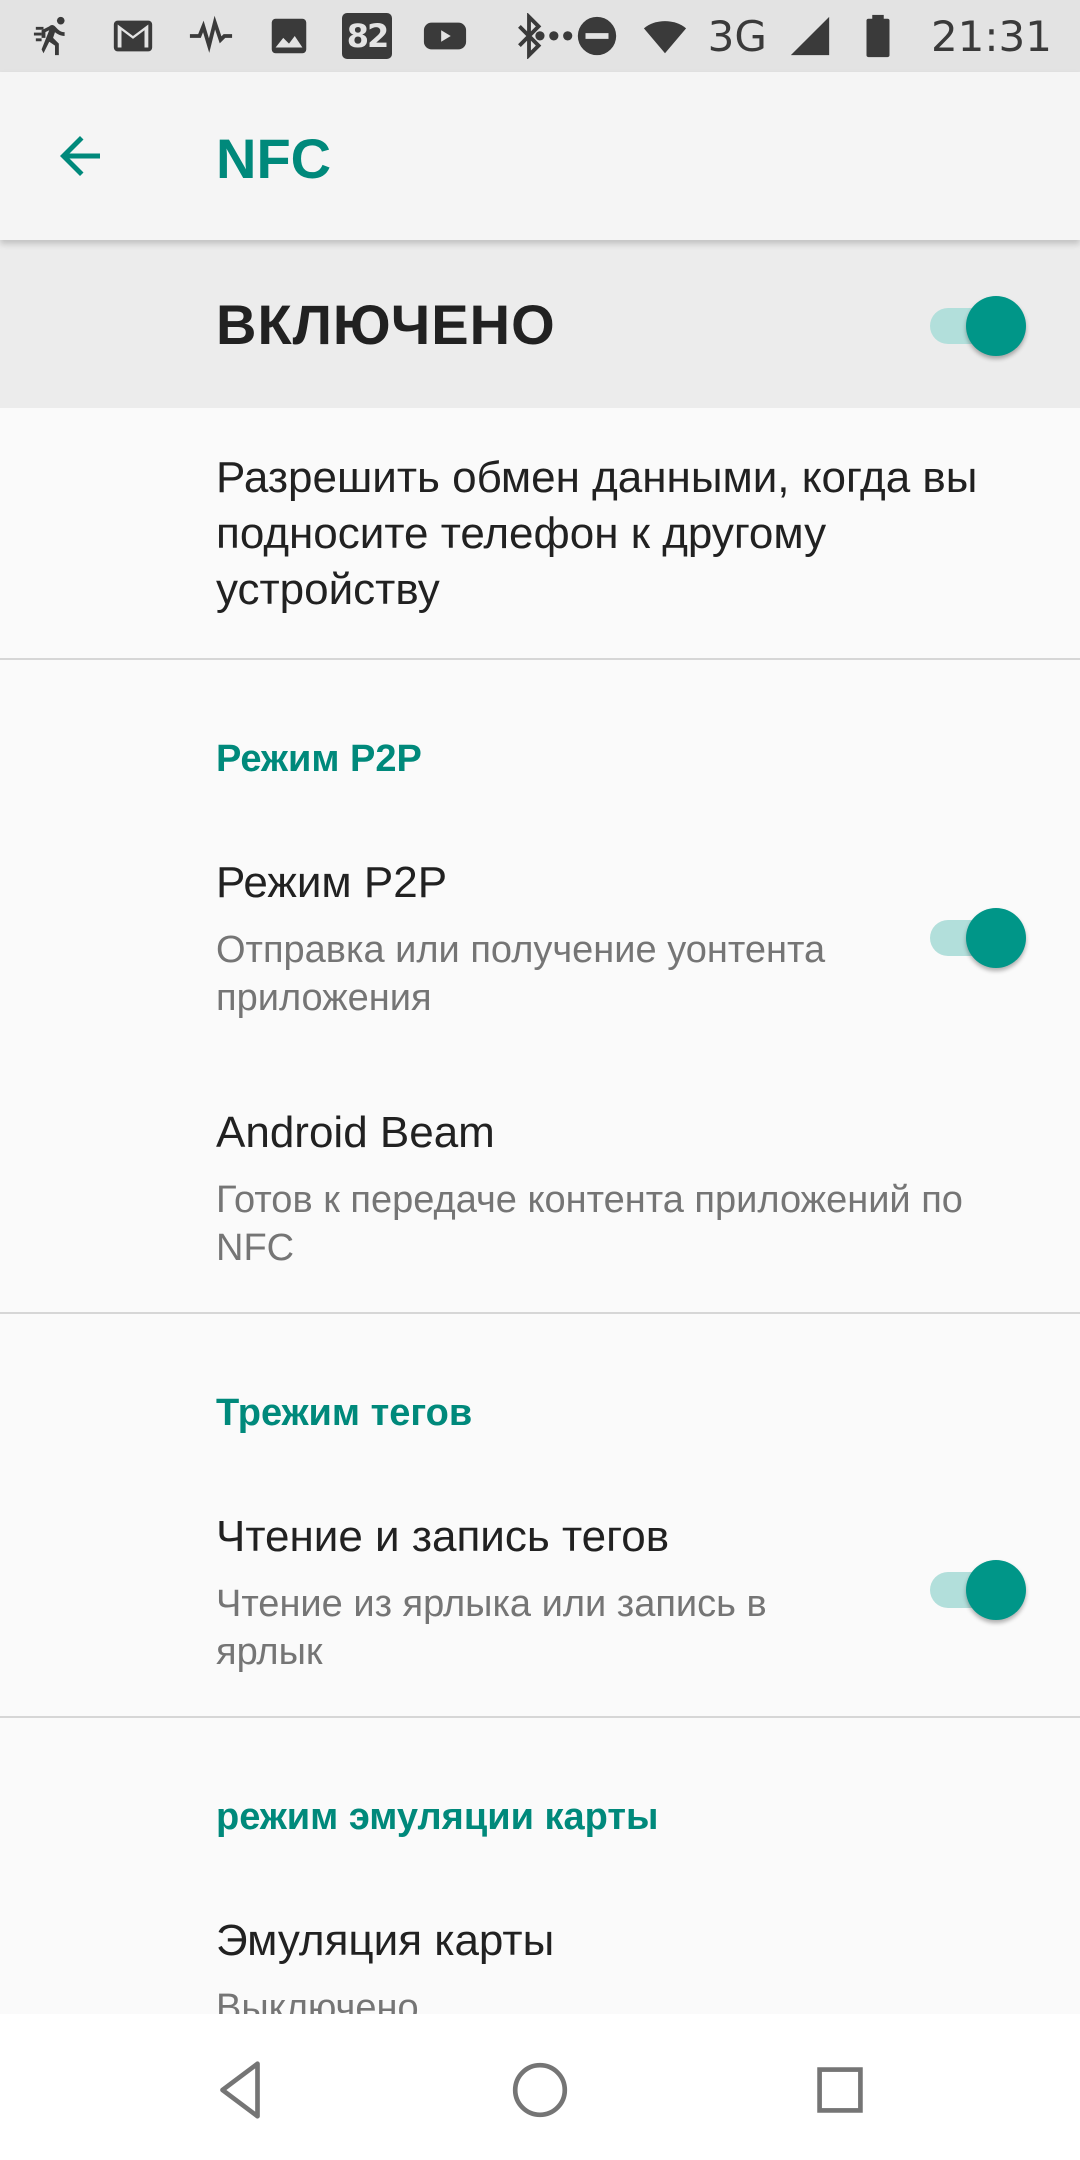 Image resolution: width=1080 pixels, height=2160 pixels. I want to click on app-bar: NFC, so click(540, 156).